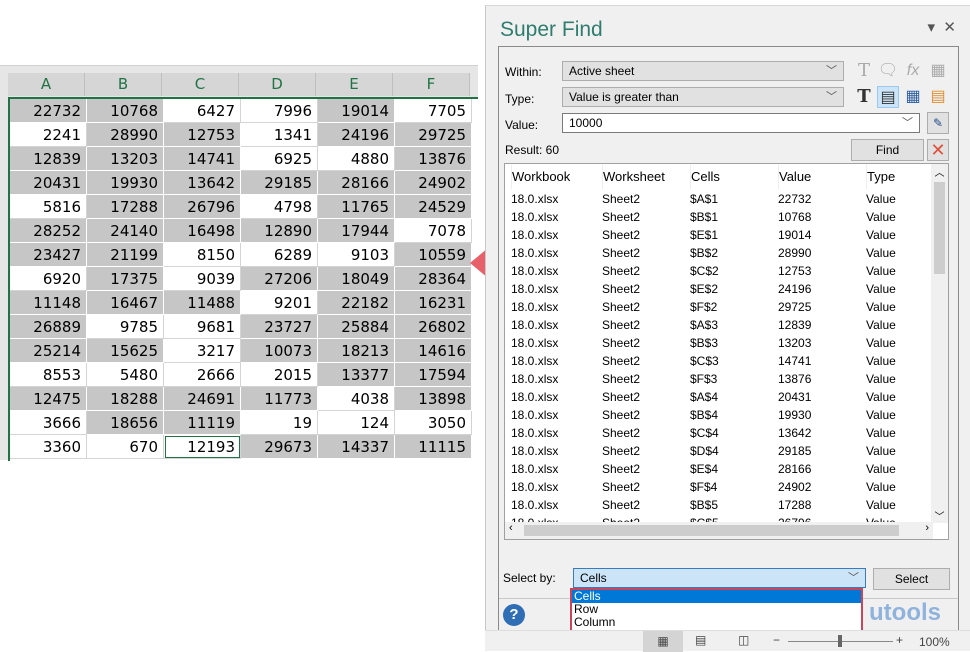 The width and height of the screenshot is (970, 652). What do you see at coordinates (125, 447) in the screenshot?
I see `cell: 670` at bounding box center [125, 447].